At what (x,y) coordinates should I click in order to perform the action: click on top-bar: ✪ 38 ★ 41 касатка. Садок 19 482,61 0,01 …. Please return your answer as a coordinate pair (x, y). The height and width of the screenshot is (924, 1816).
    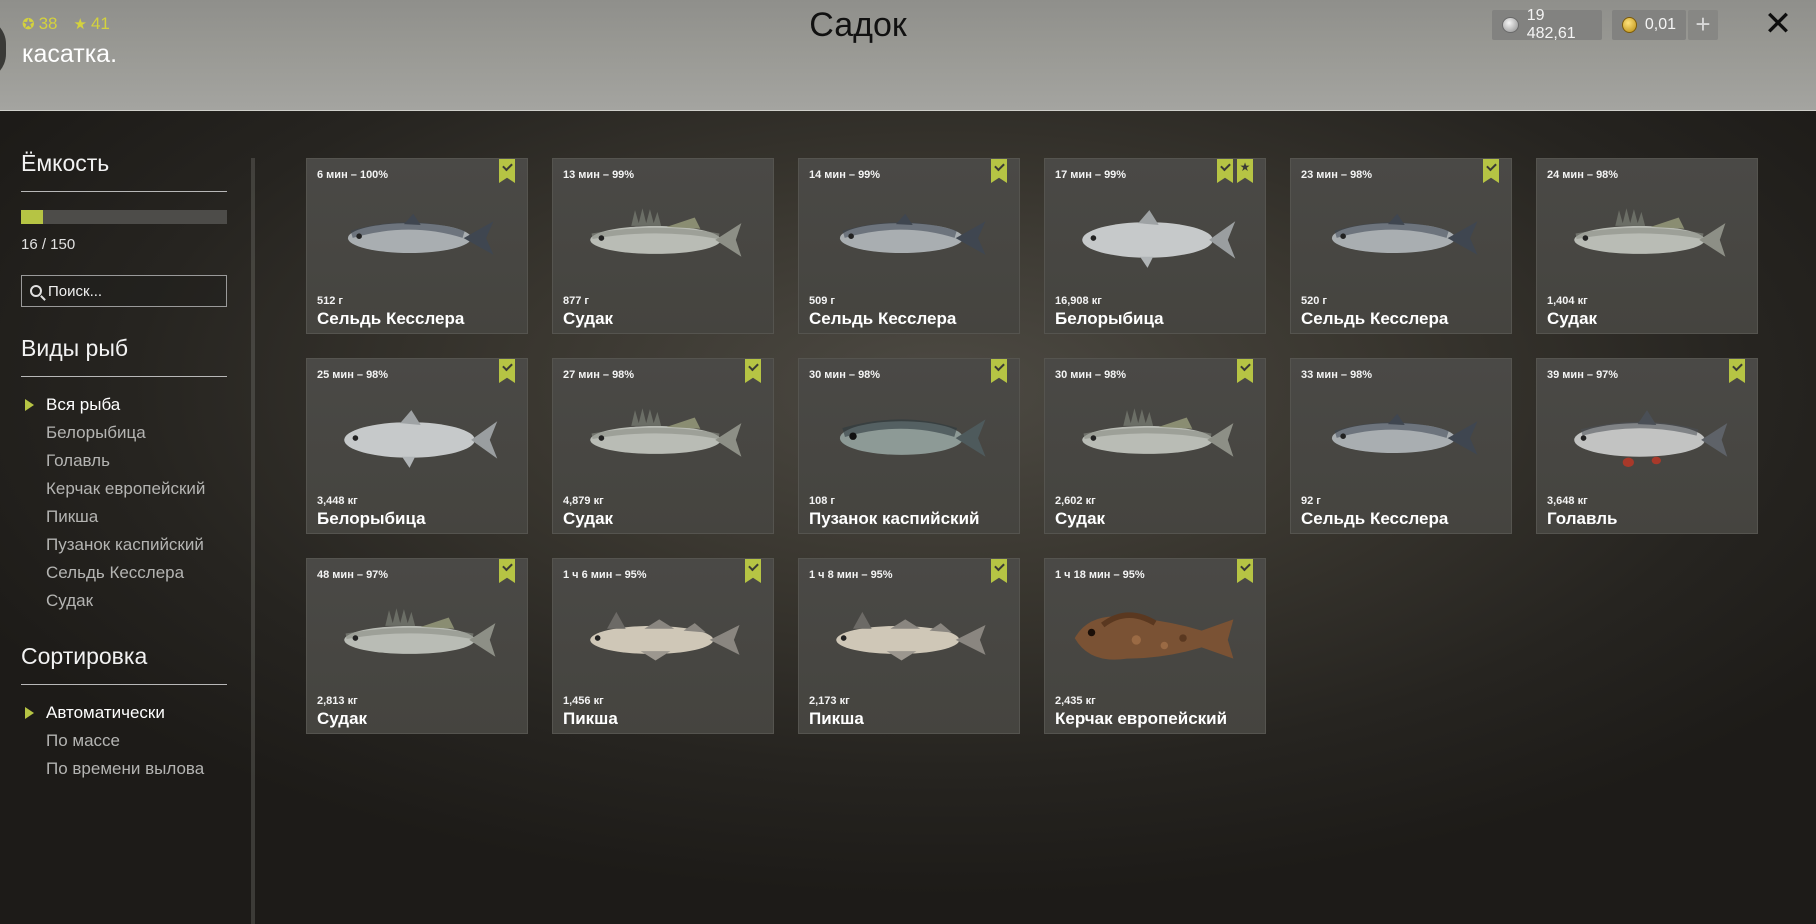
    Looking at the image, I should click on (908, 55).